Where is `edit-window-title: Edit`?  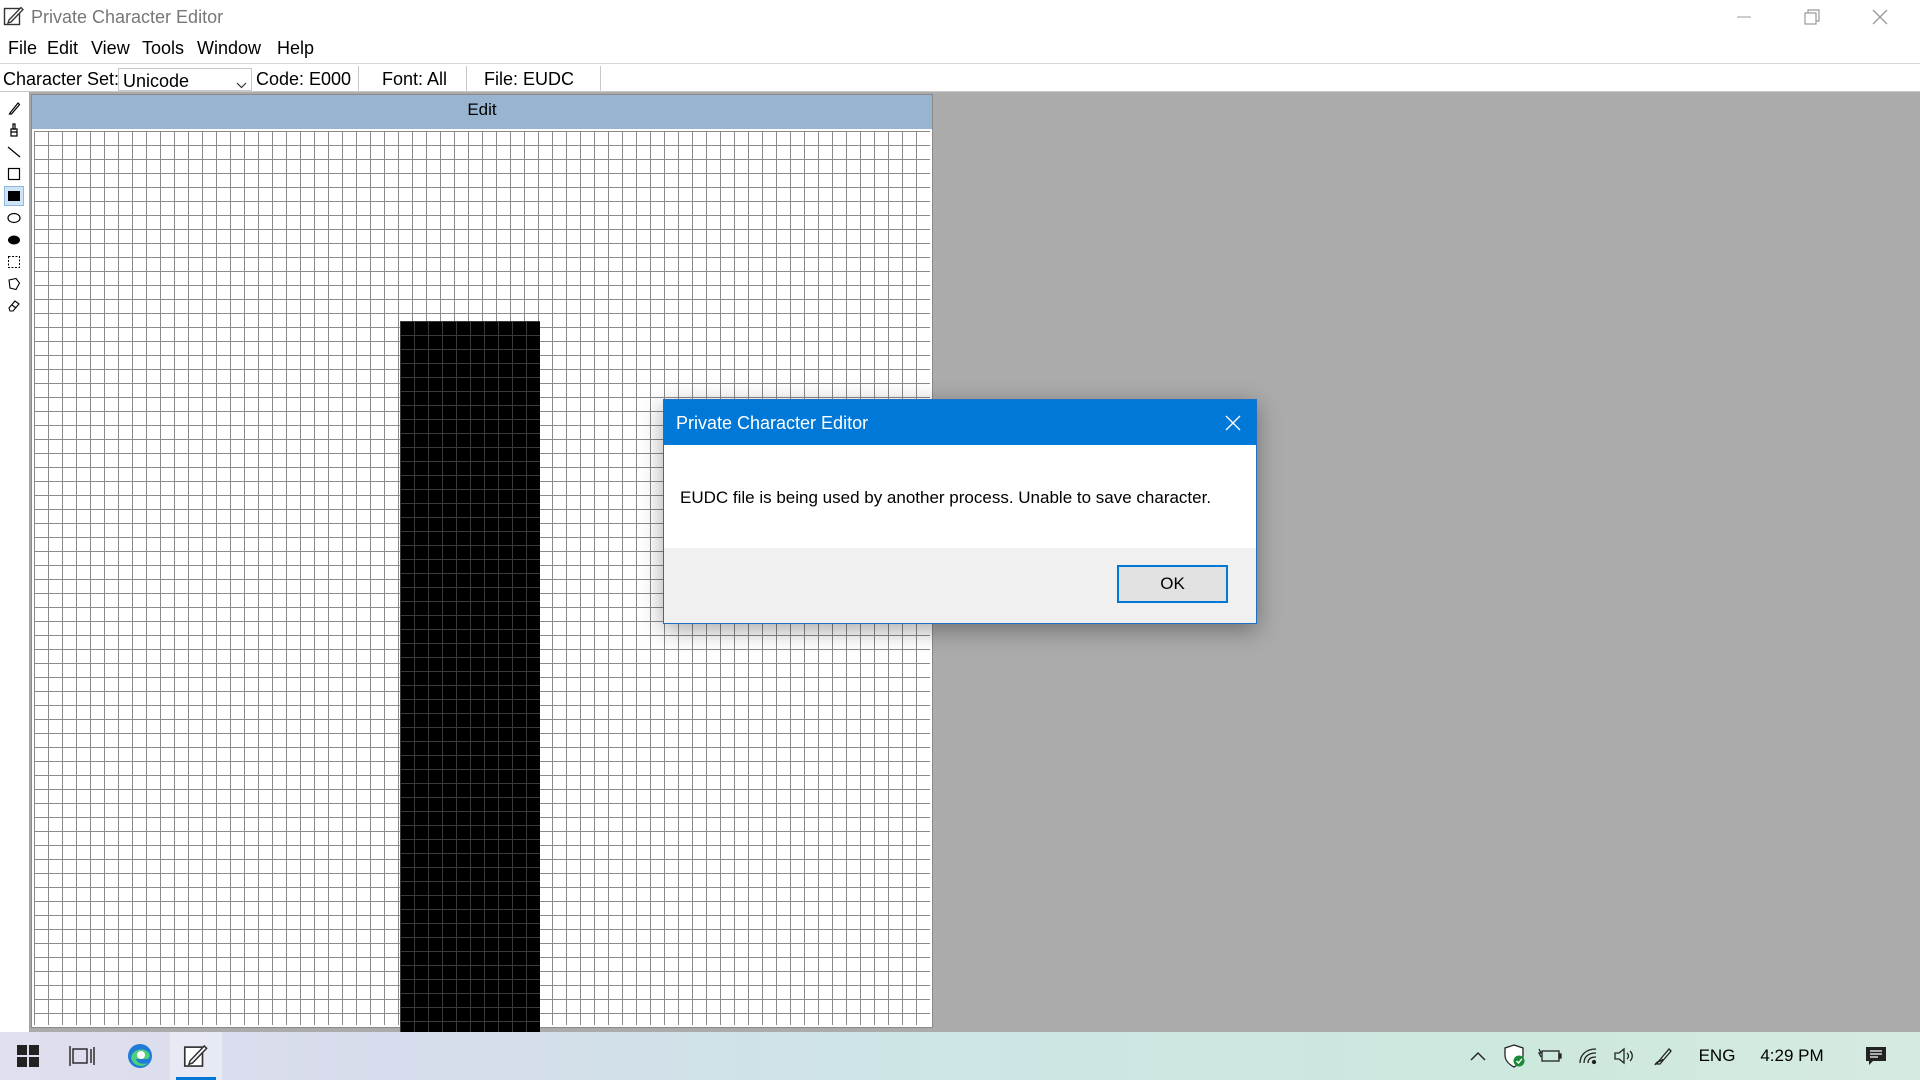 edit-window-title: Edit is located at coordinates (482, 109).